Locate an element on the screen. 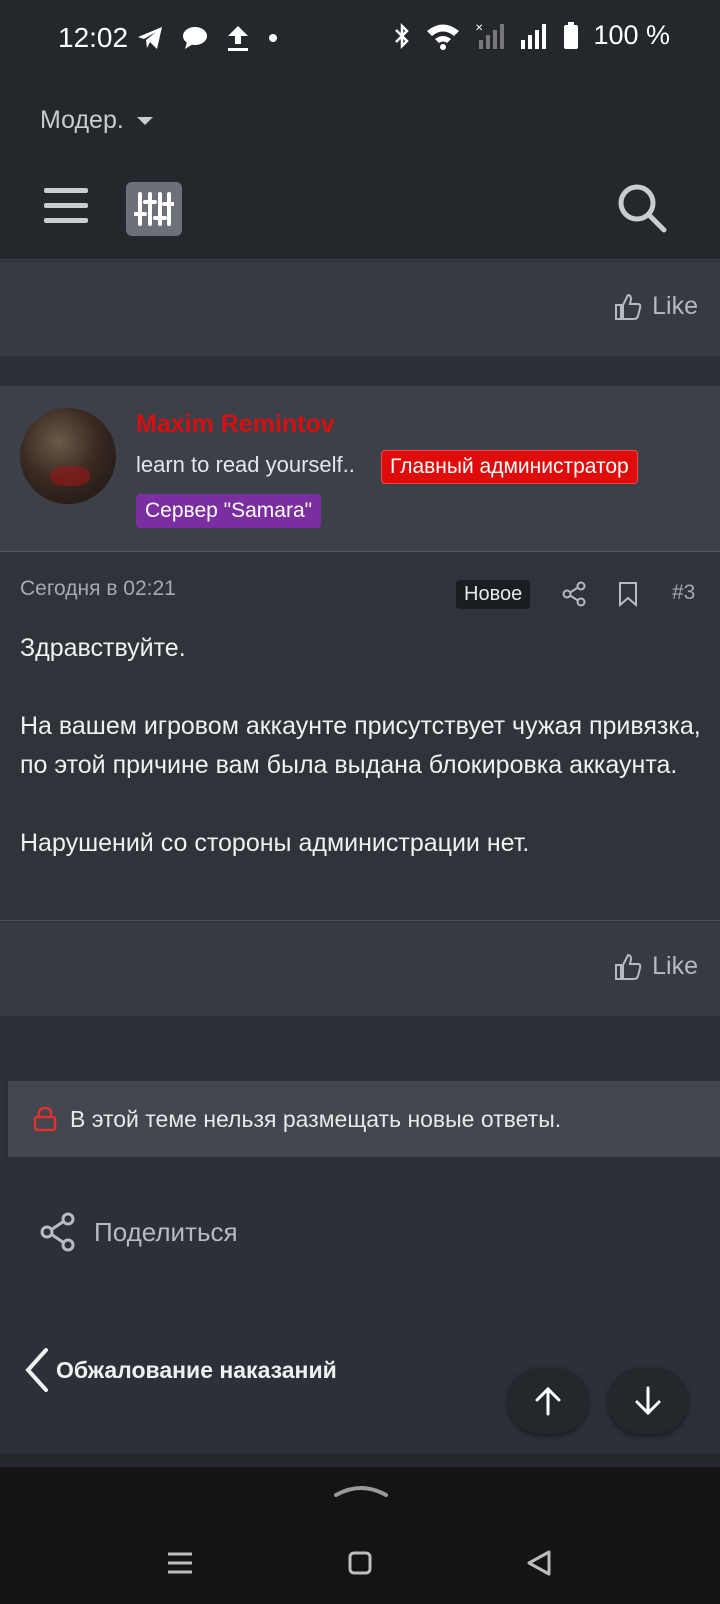 The image size is (720, 1604). signal-empty-icon: ✕ is located at coordinates (490, 36).